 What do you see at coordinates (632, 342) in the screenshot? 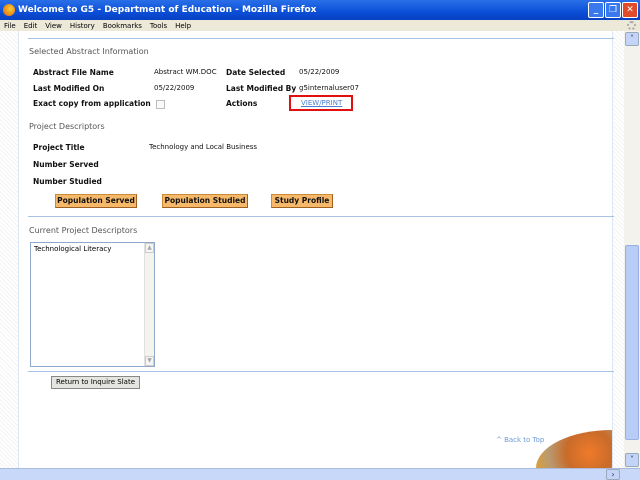
I see `scrollbar-thumb` at bounding box center [632, 342].